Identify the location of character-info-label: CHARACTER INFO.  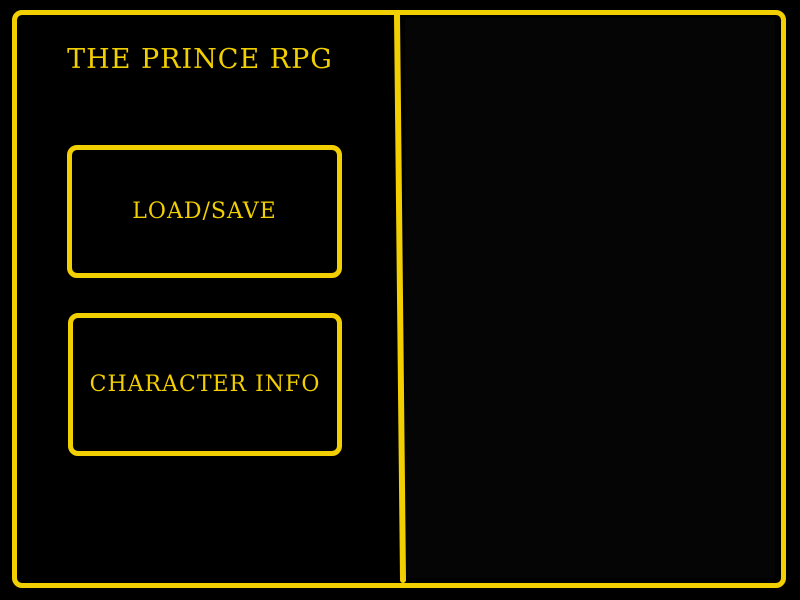
(205, 384).